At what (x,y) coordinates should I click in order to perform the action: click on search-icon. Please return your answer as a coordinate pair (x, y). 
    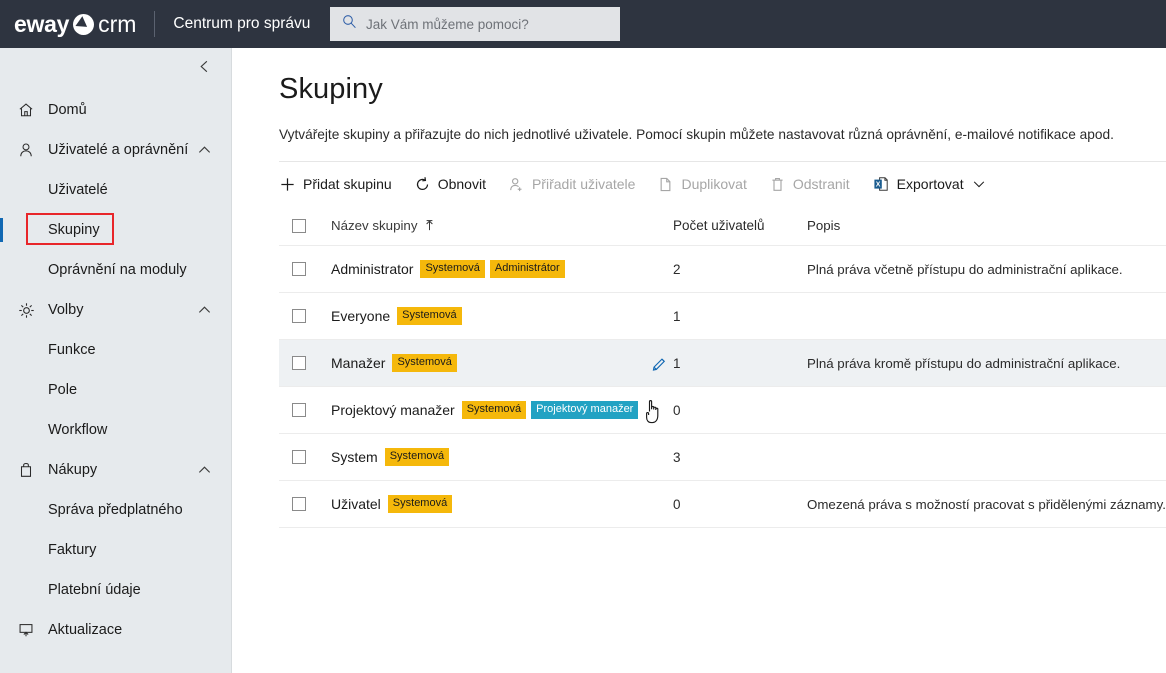
    Looking at the image, I should click on (349, 24).